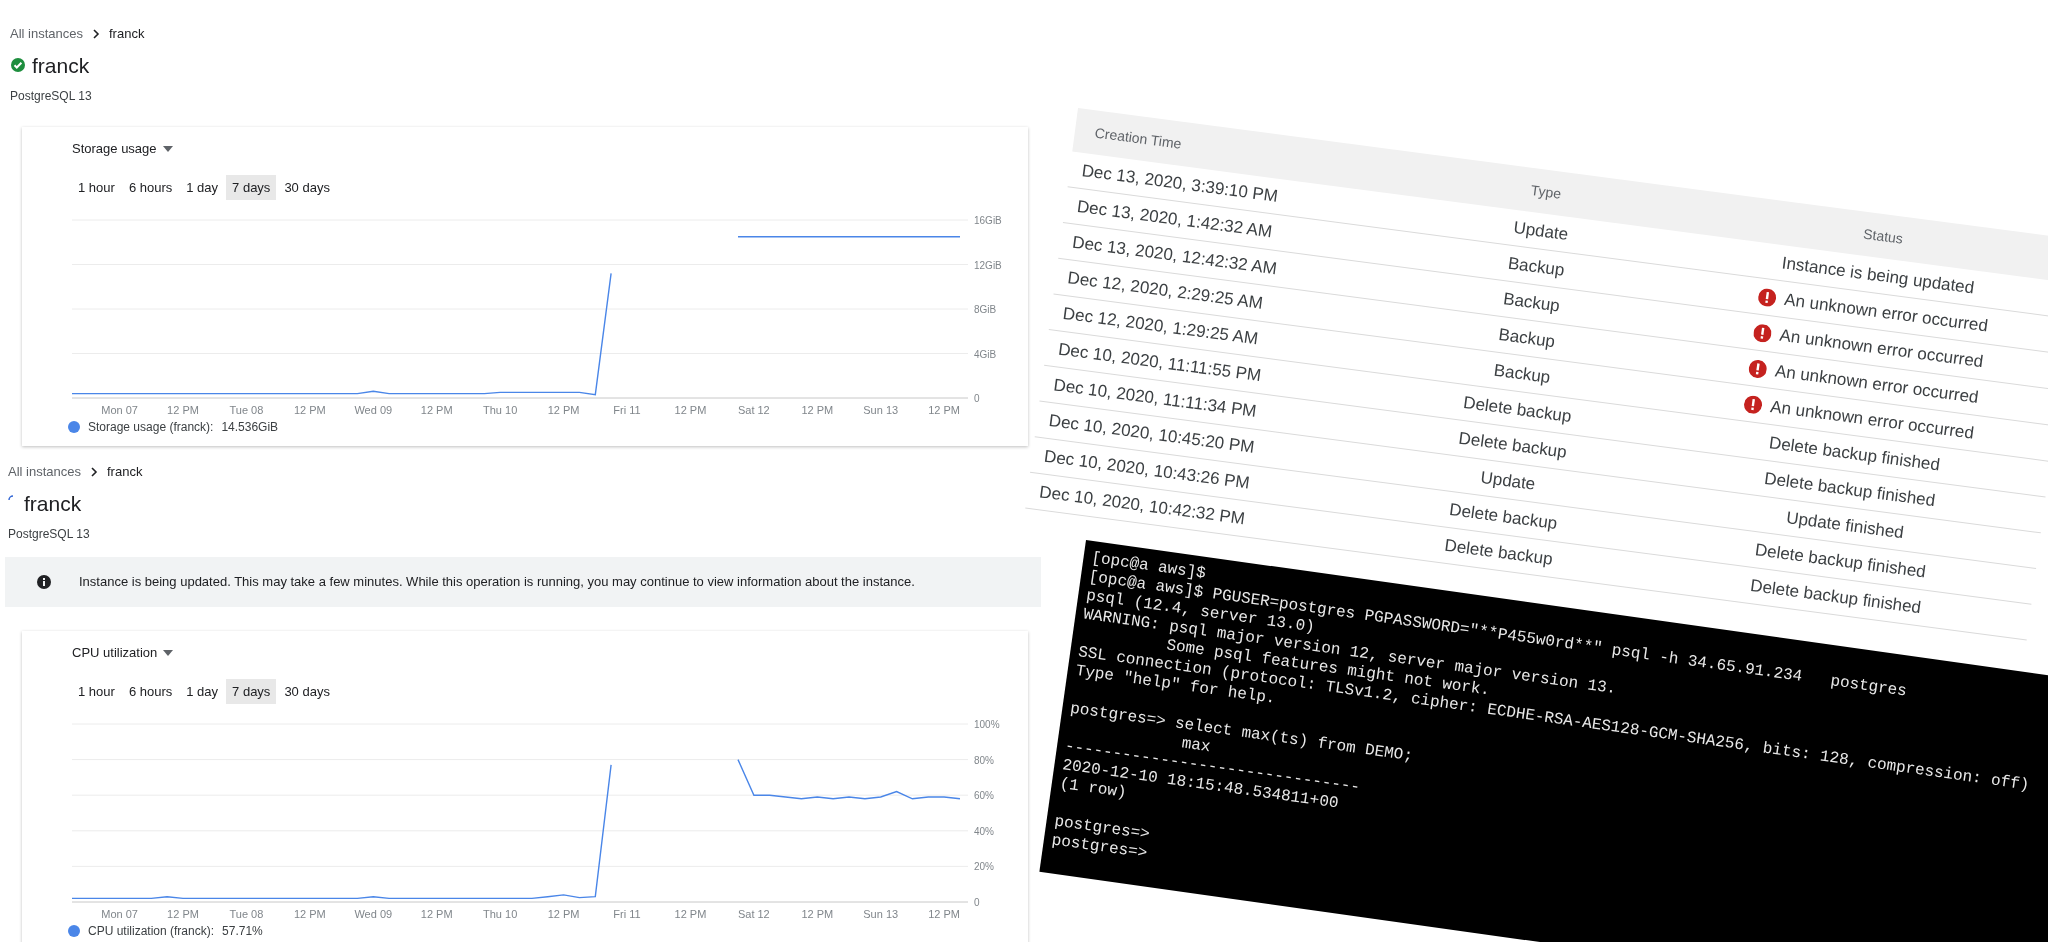  Describe the element at coordinates (985, 309) in the screenshot. I see `y-axis-label: 8GiB` at that location.